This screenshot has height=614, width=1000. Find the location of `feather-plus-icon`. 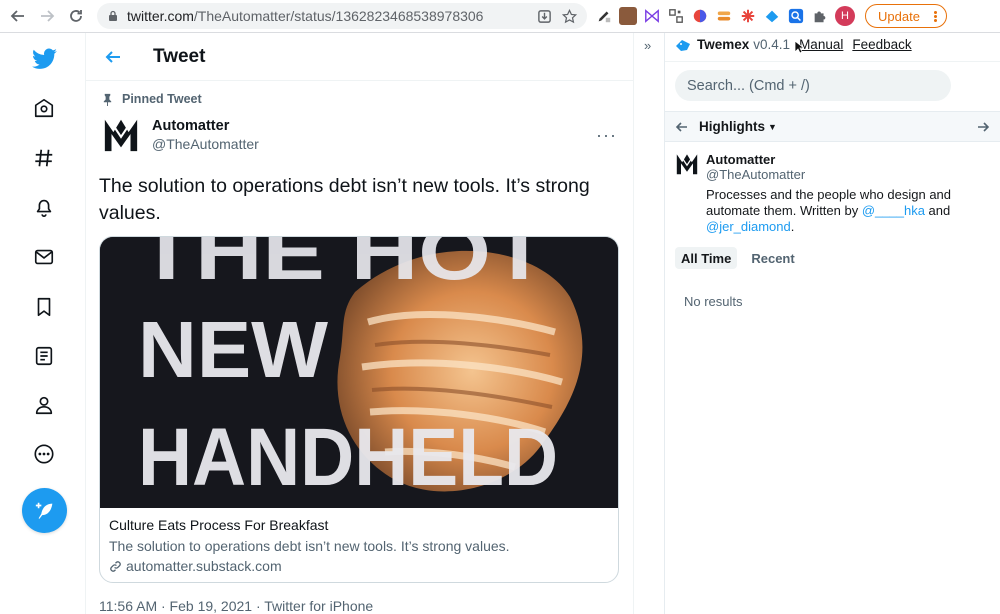

feather-plus-icon is located at coordinates (43, 510).